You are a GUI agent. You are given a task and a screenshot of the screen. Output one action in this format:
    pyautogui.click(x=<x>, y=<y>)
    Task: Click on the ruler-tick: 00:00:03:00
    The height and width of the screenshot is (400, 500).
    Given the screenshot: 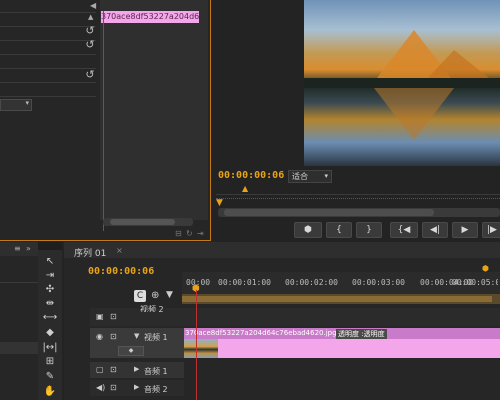 What is the action you would take?
    pyautogui.click(x=378, y=282)
    